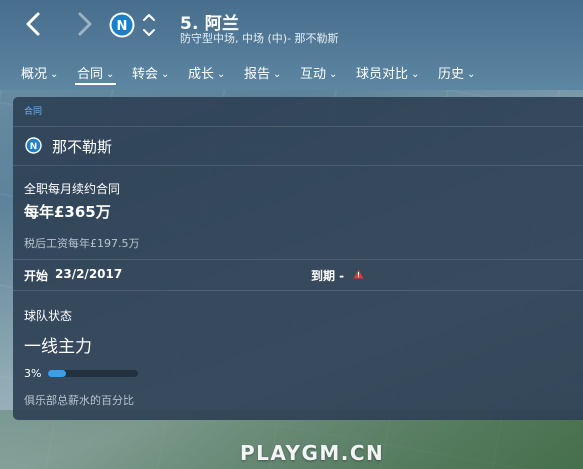 The height and width of the screenshot is (469, 583). Describe the element at coordinates (33, 373) in the screenshot. I see `wage-share-percent: 3%` at that location.